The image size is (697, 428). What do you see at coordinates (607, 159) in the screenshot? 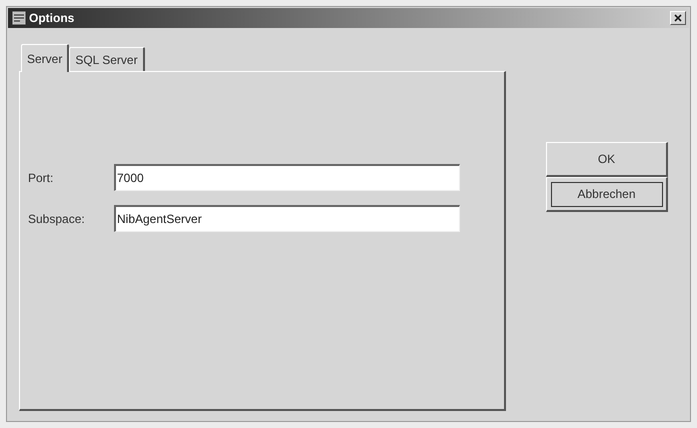
I see `dialog-button: OK` at bounding box center [607, 159].